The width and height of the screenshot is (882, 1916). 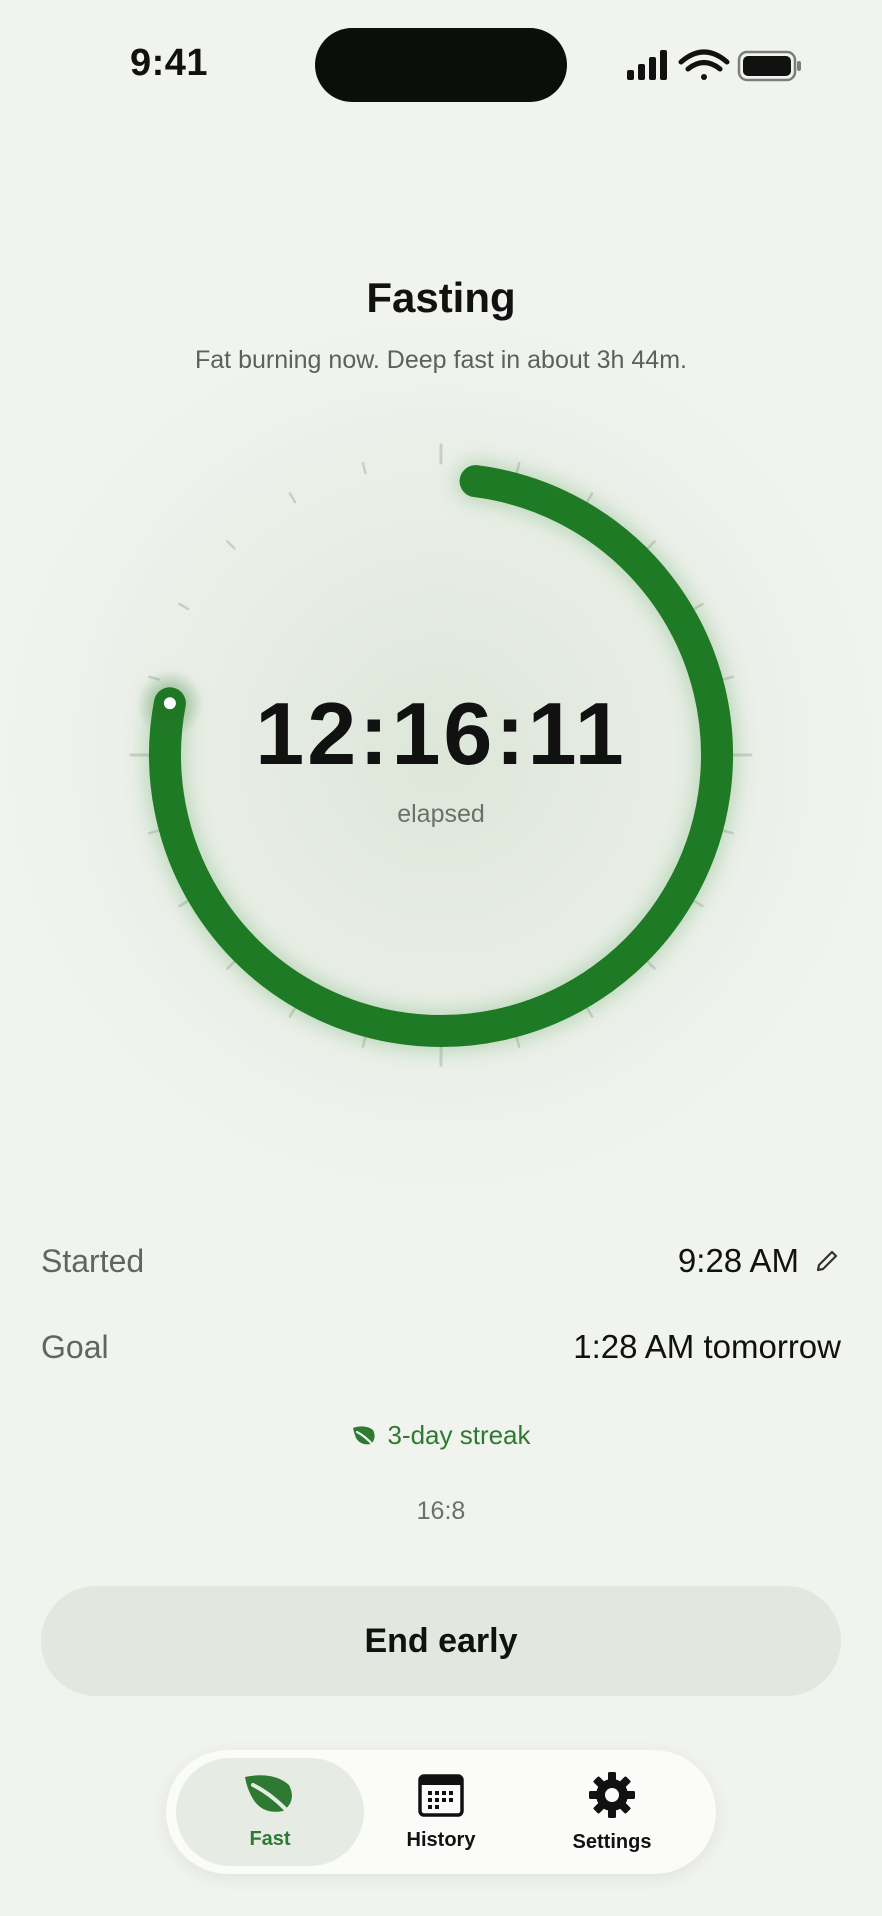 What do you see at coordinates (441, 1797) in the screenshot?
I see `calendar-icon` at bounding box center [441, 1797].